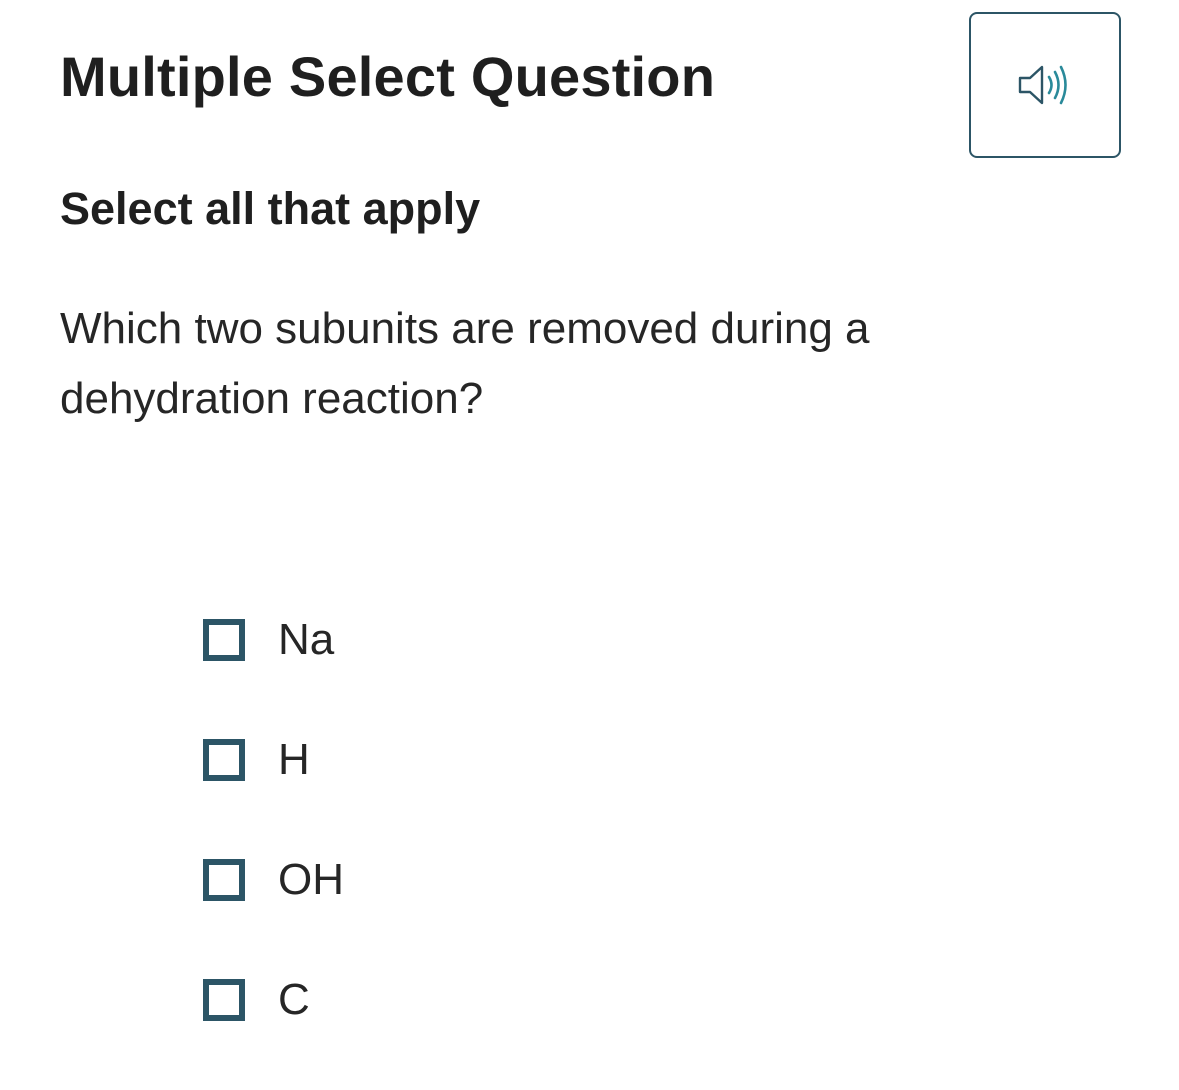  What do you see at coordinates (294, 759) in the screenshot?
I see `answer-option-label: H` at bounding box center [294, 759].